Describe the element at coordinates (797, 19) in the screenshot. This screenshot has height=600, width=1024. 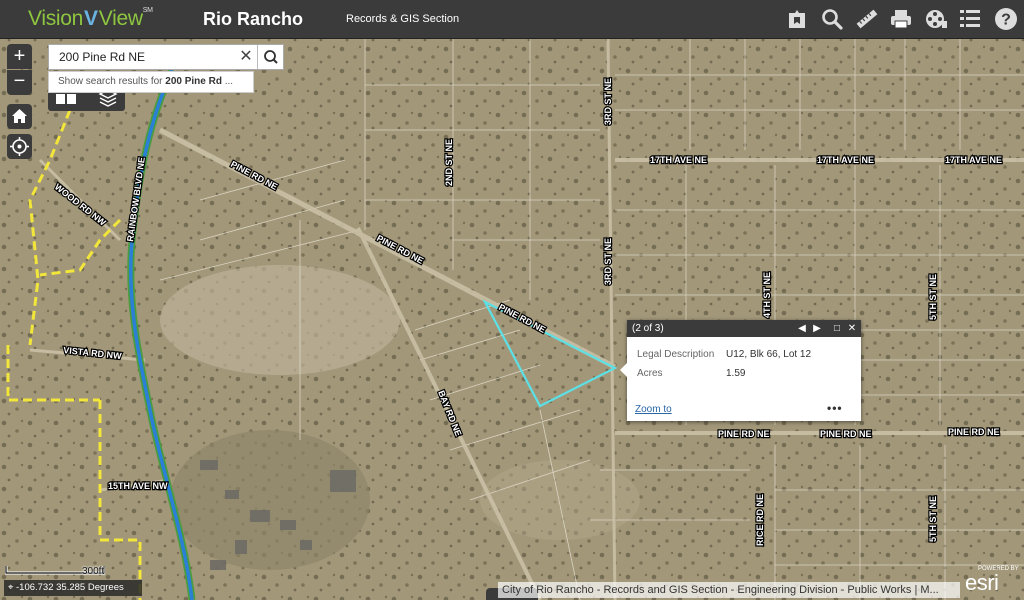
I see `bookmark-icon` at that location.